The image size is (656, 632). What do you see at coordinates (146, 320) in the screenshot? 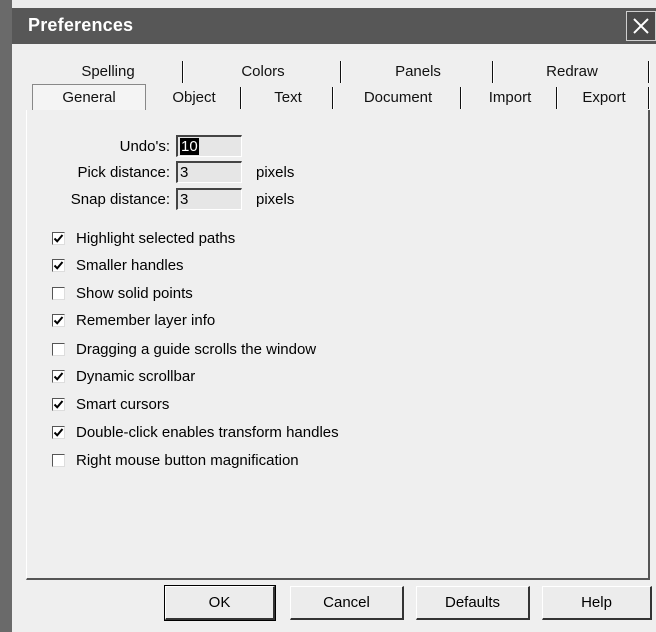
I see `option-label: Remember layer info` at bounding box center [146, 320].